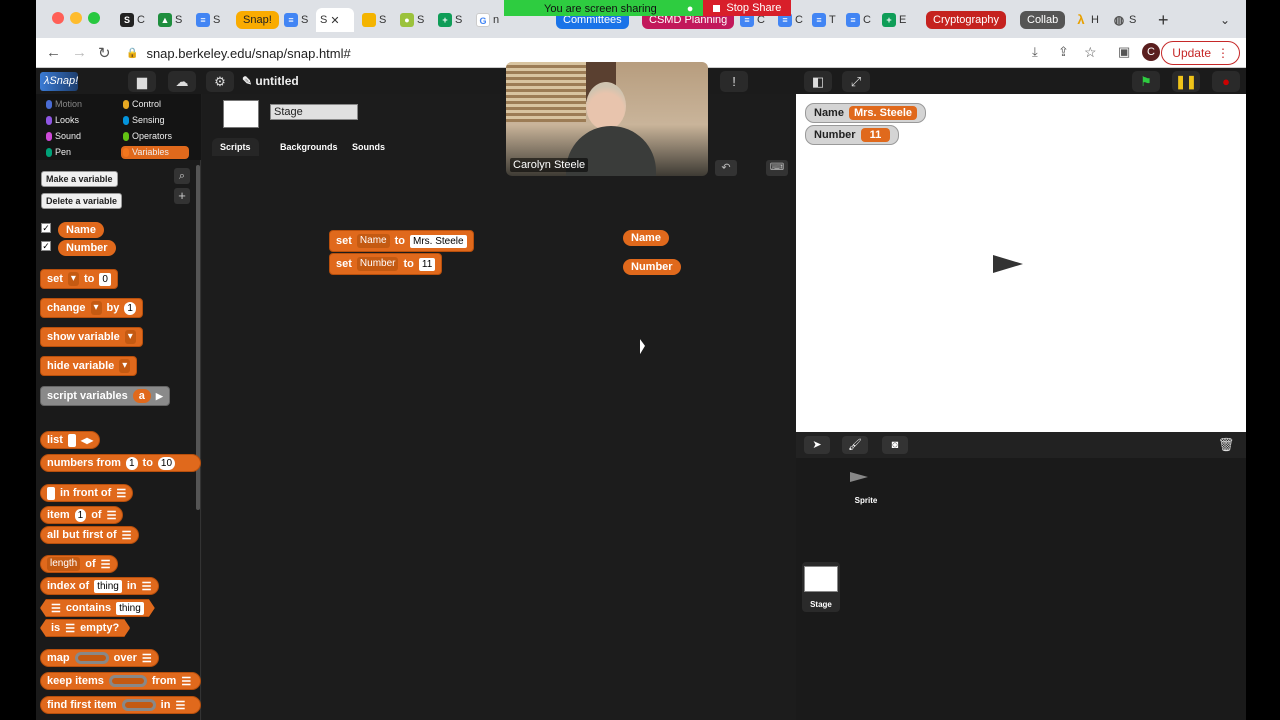 The width and height of the screenshot is (1280, 720). Describe the element at coordinates (79, 179) in the screenshot. I see `make-variable-button: Make a variable` at that location.